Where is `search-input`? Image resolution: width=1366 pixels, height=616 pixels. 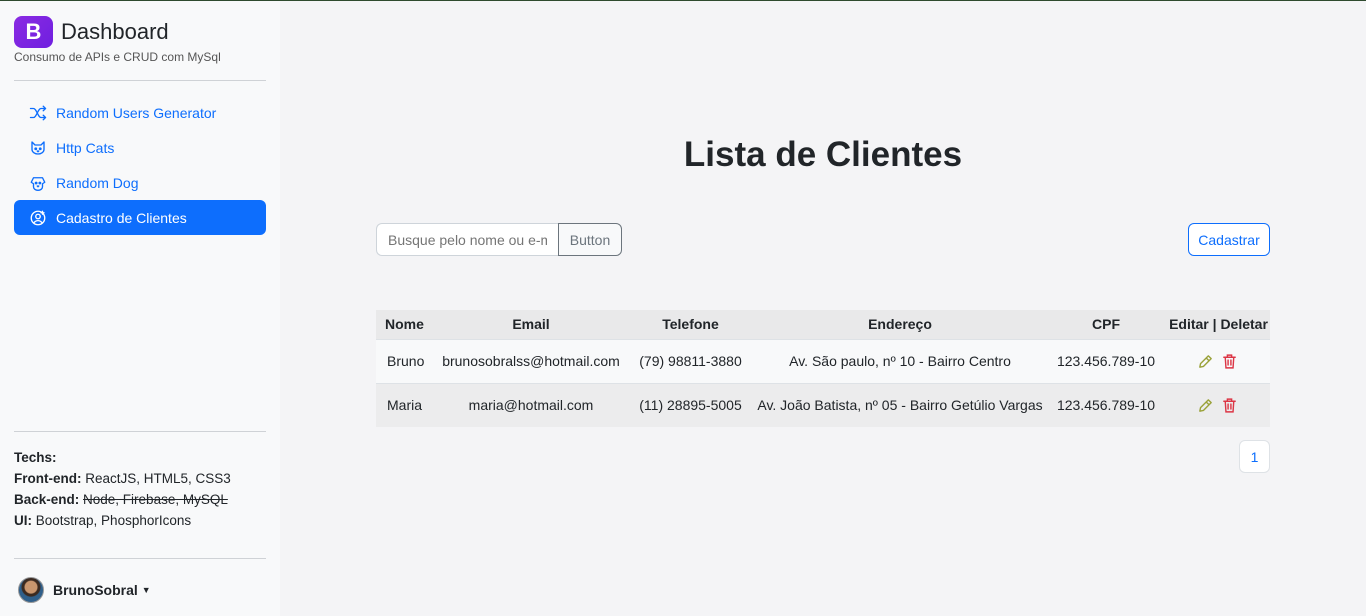 search-input is located at coordinates (467, 239).